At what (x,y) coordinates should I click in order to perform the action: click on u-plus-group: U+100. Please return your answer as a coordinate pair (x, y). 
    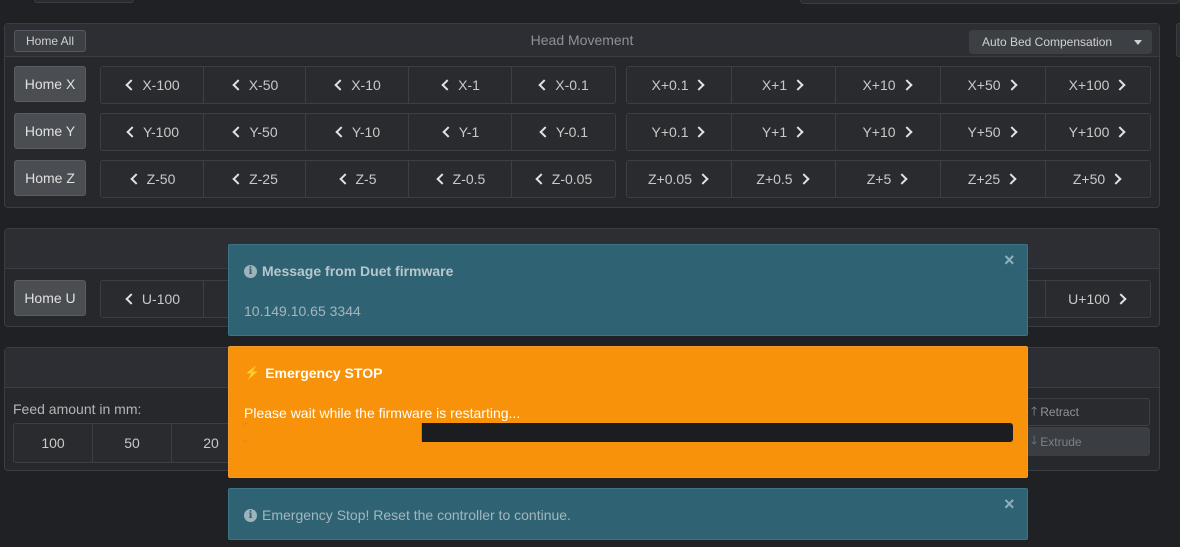
    Looking at the image, I should click on (1085, 299).